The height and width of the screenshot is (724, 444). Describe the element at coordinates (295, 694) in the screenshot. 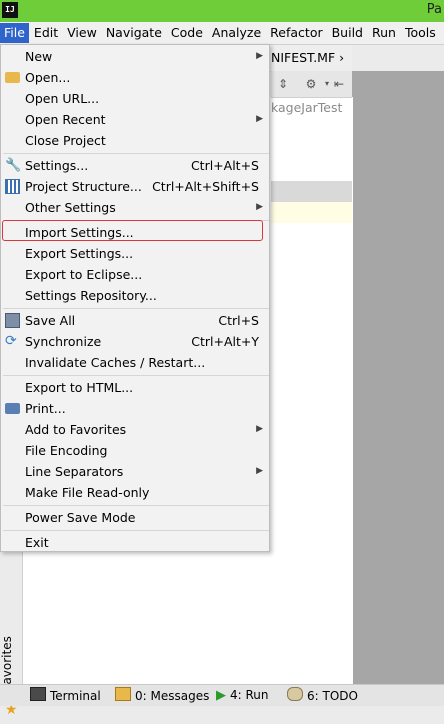

I see `todo-icon` at that location.